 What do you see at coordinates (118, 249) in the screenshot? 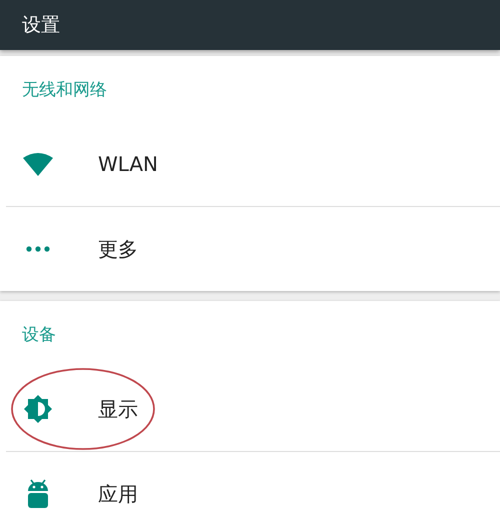
I see `settings-item-label: 更多` at bounding box center [118, 249].